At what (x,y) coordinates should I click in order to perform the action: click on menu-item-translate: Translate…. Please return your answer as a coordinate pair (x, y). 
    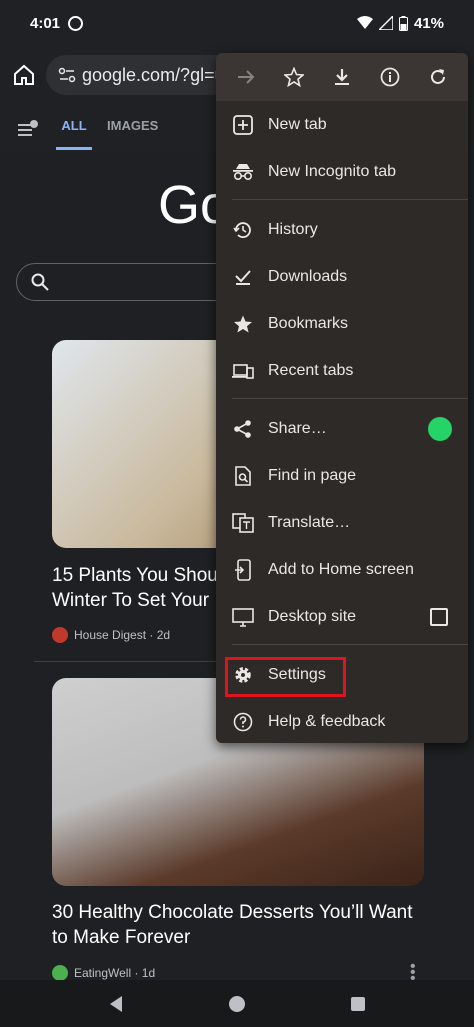
    Looking at the image, I should click on (342, 522).